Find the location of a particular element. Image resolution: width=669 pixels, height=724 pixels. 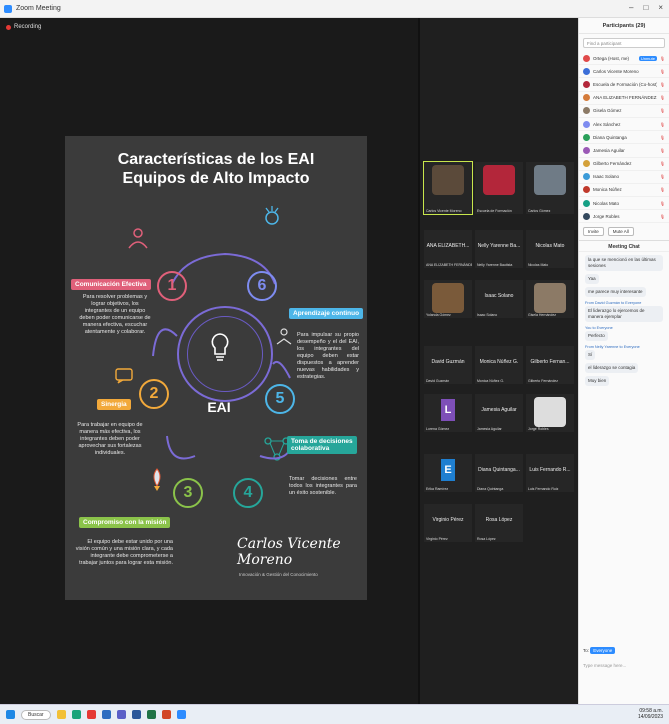

participant-tag: Virginio Pérez is located at coordinates (437, 539).